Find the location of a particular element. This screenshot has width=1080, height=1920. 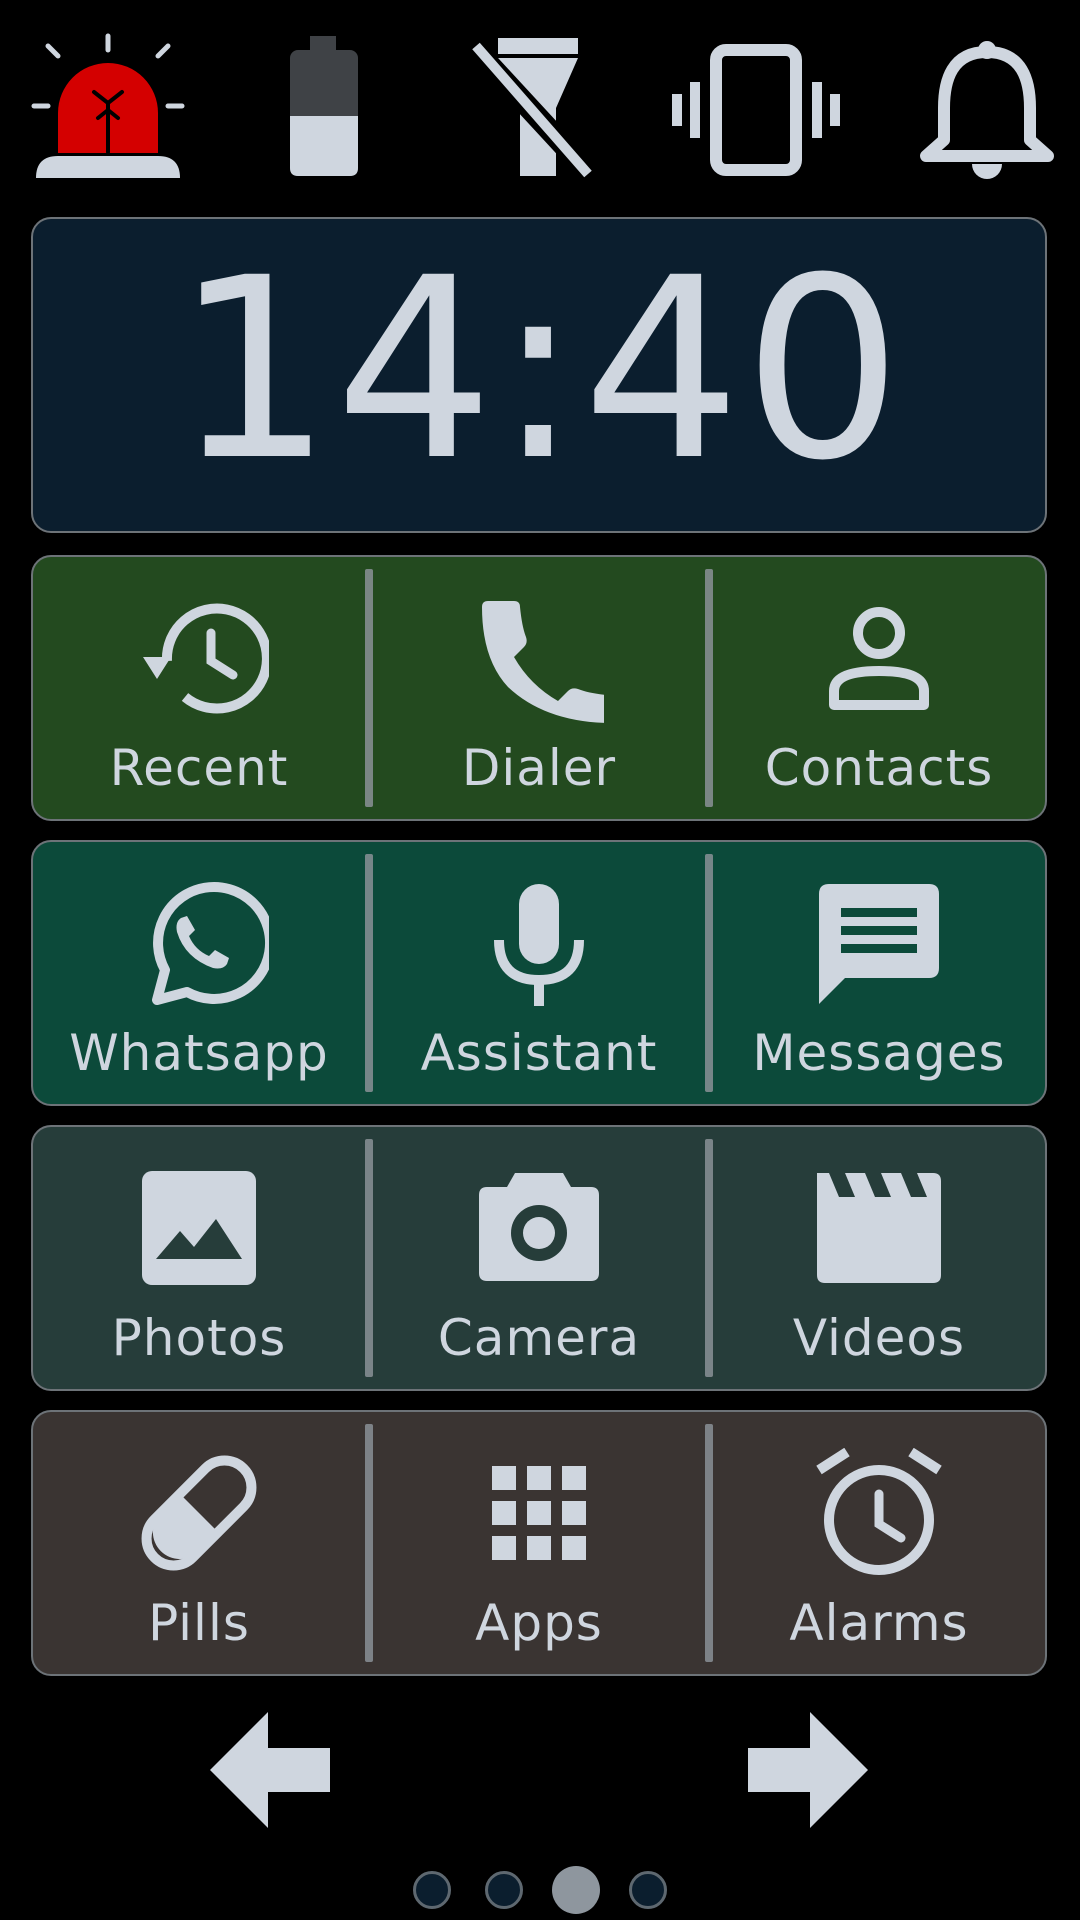

contacts-button: Contacts is located at coordinates (879, 688).